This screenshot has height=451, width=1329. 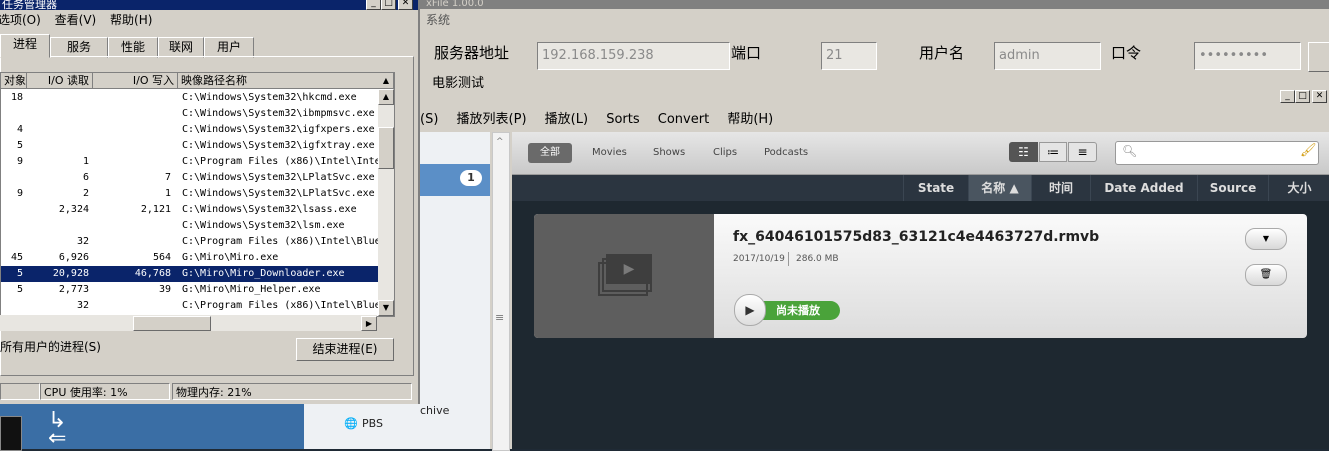 I want to click on desktop-background: ↳ ⇐, so click(x=152, y=427).